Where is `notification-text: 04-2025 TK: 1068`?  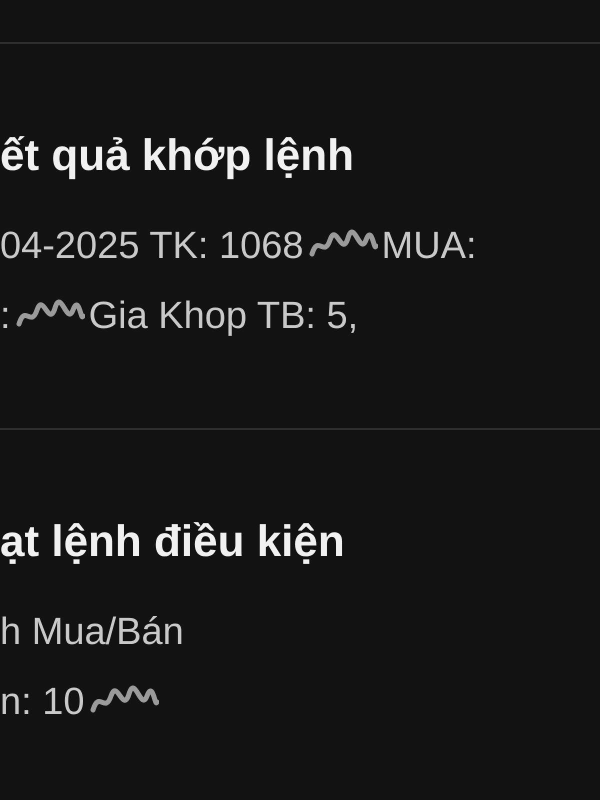
notification-text: 04-2025 TK: 1068 is located at coordinates (152, 246).